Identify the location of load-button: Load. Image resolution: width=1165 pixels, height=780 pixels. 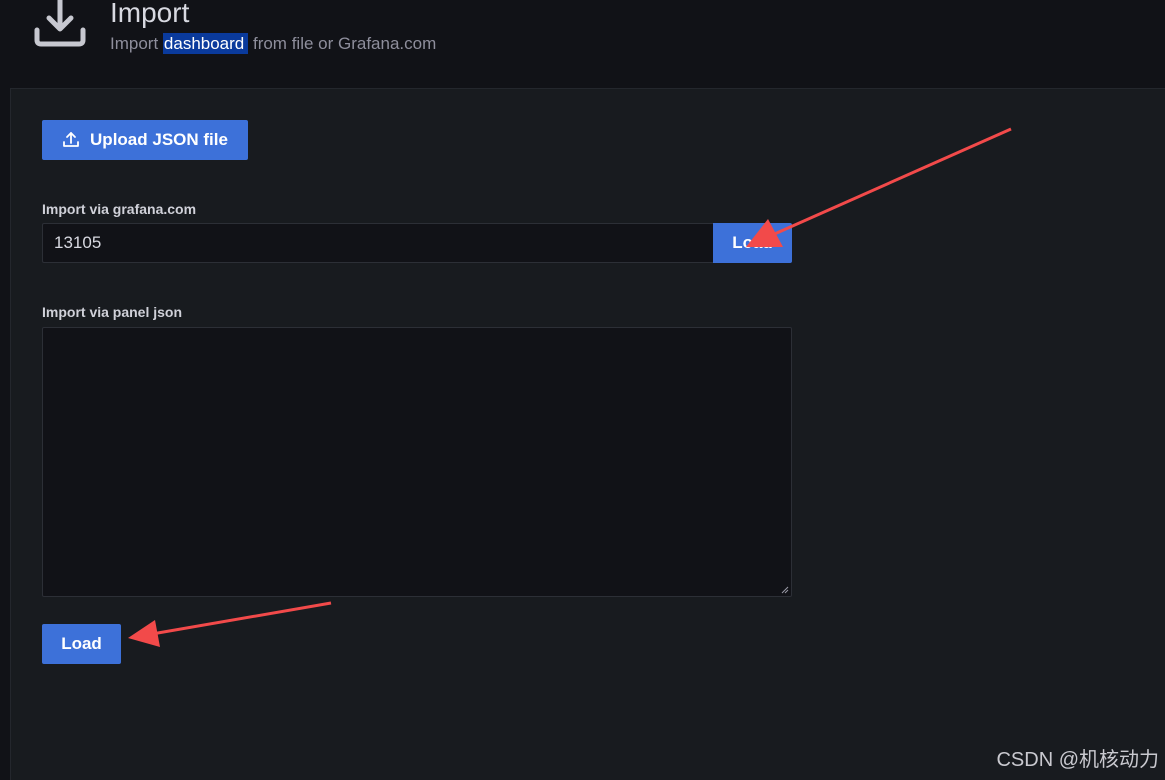
(81, 644).